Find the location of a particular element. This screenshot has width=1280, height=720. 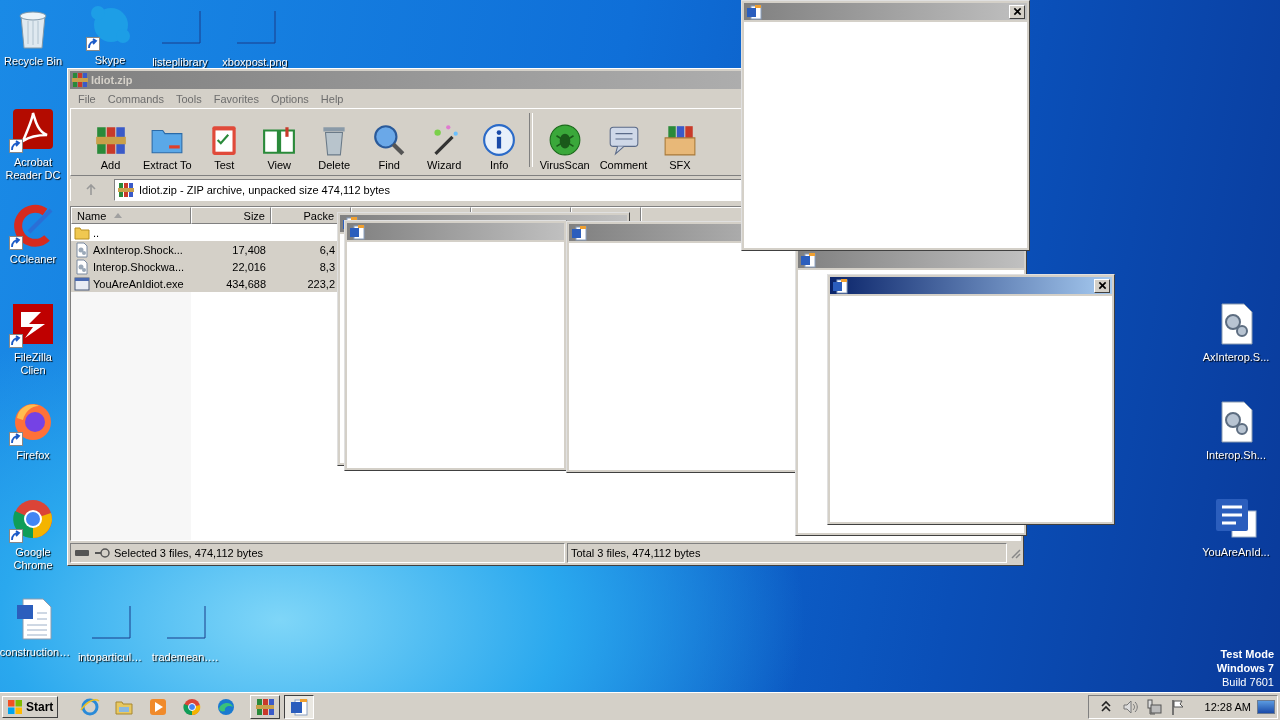

column-header: Size is located at coordinates (231, 215).